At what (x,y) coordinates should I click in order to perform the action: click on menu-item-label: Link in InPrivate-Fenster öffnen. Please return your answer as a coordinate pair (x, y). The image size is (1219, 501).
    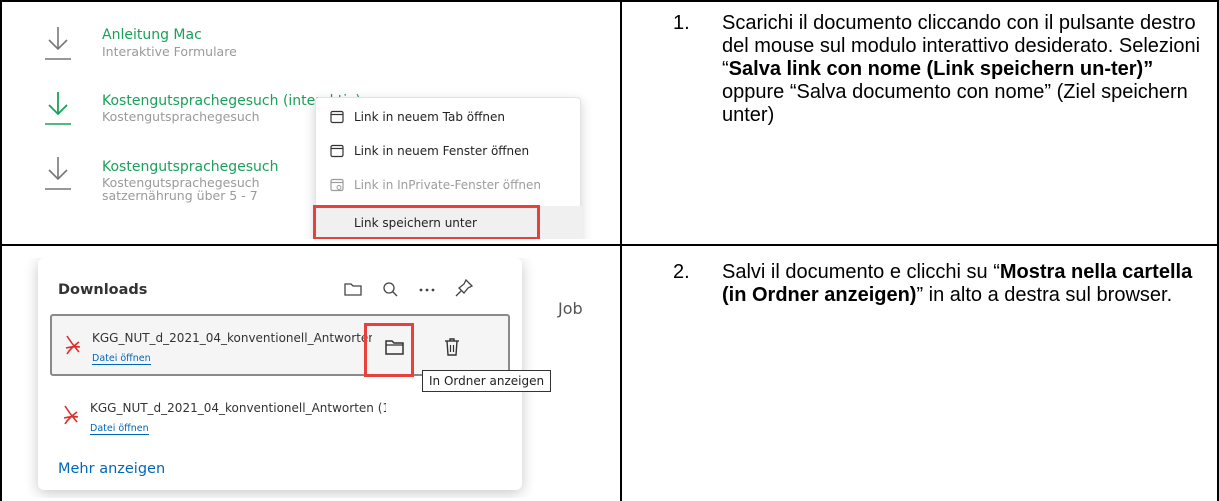
    Looking at the image, I should click on (447, 185).